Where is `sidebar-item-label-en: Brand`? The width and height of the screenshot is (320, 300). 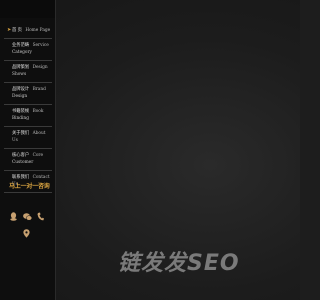 sidebar-item-label-en: Brand is located at coordinates (39, 89).